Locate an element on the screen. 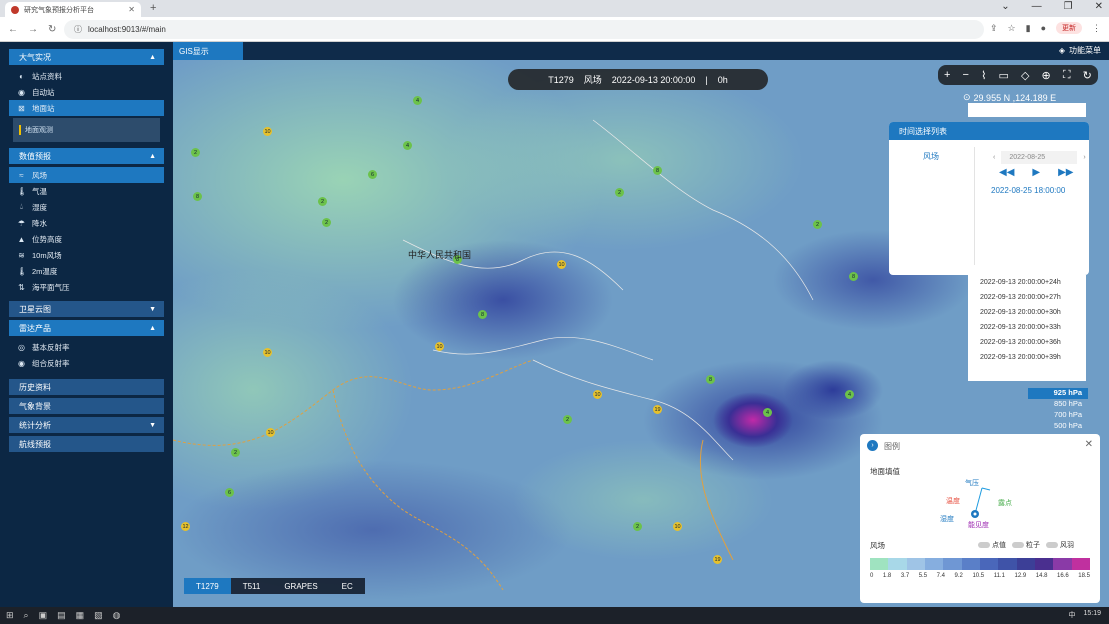 The height and width of the screenshot is (624, 1109). back-icon: ← is located at coordinates (13, 29).